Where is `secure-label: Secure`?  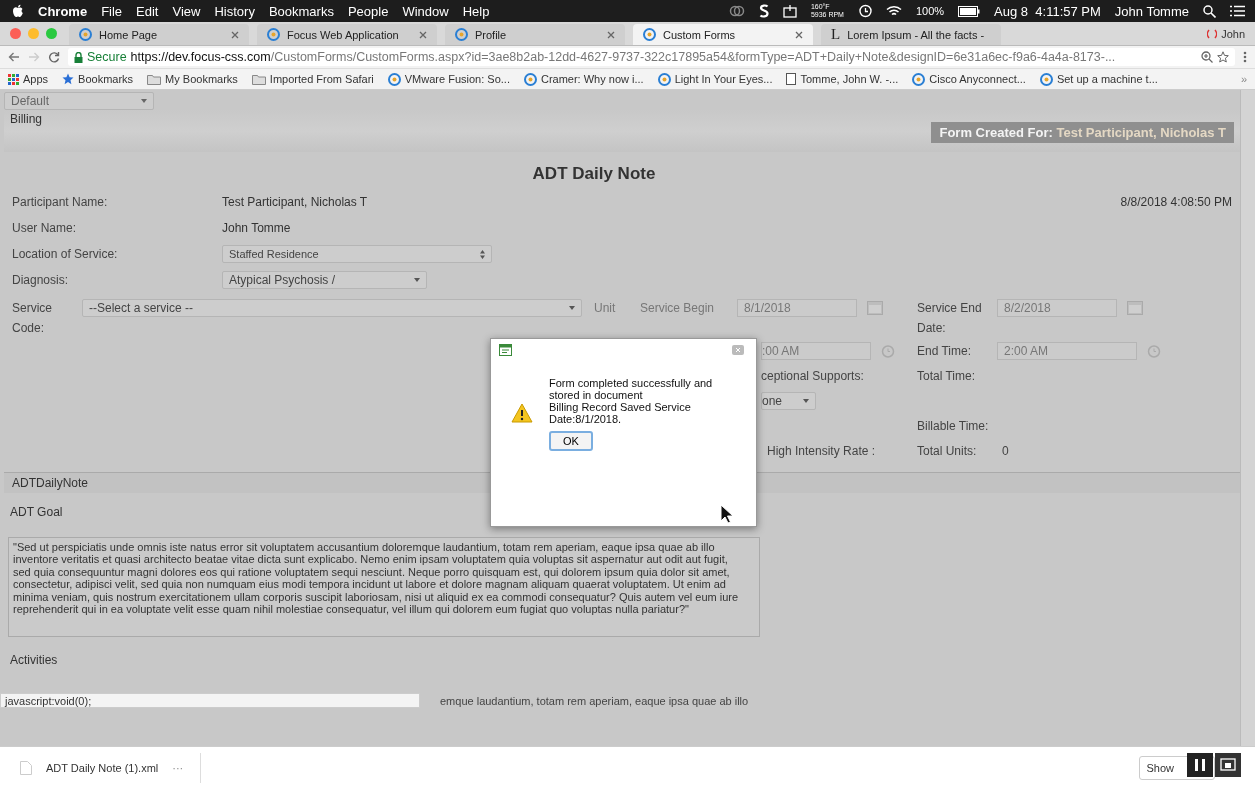
secure-label: Secure is located at coordinates (107, 57).